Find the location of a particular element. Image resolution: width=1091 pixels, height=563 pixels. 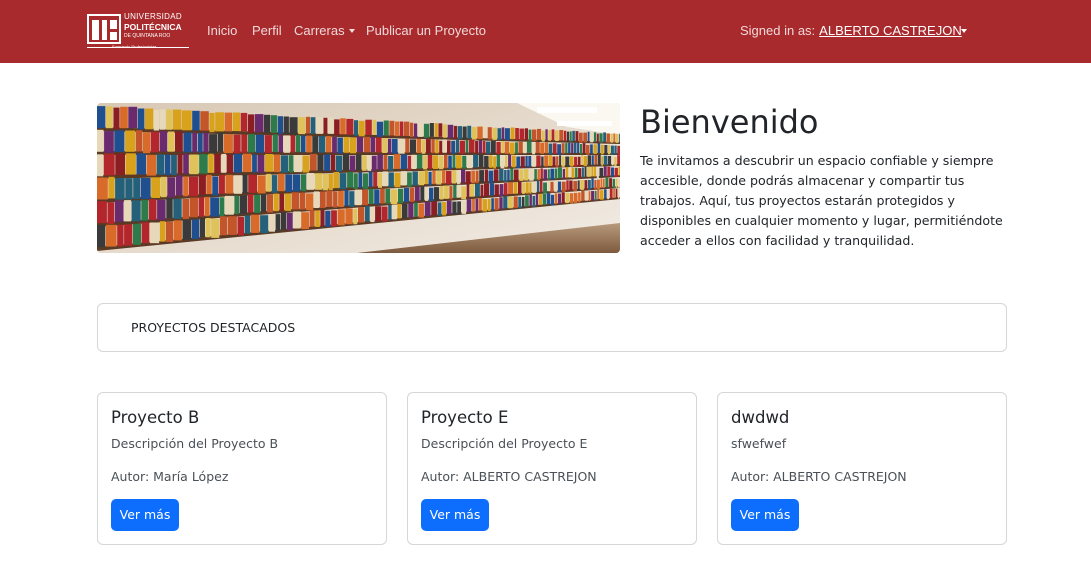

university-crest-icon is located at coordinates (104, 29).